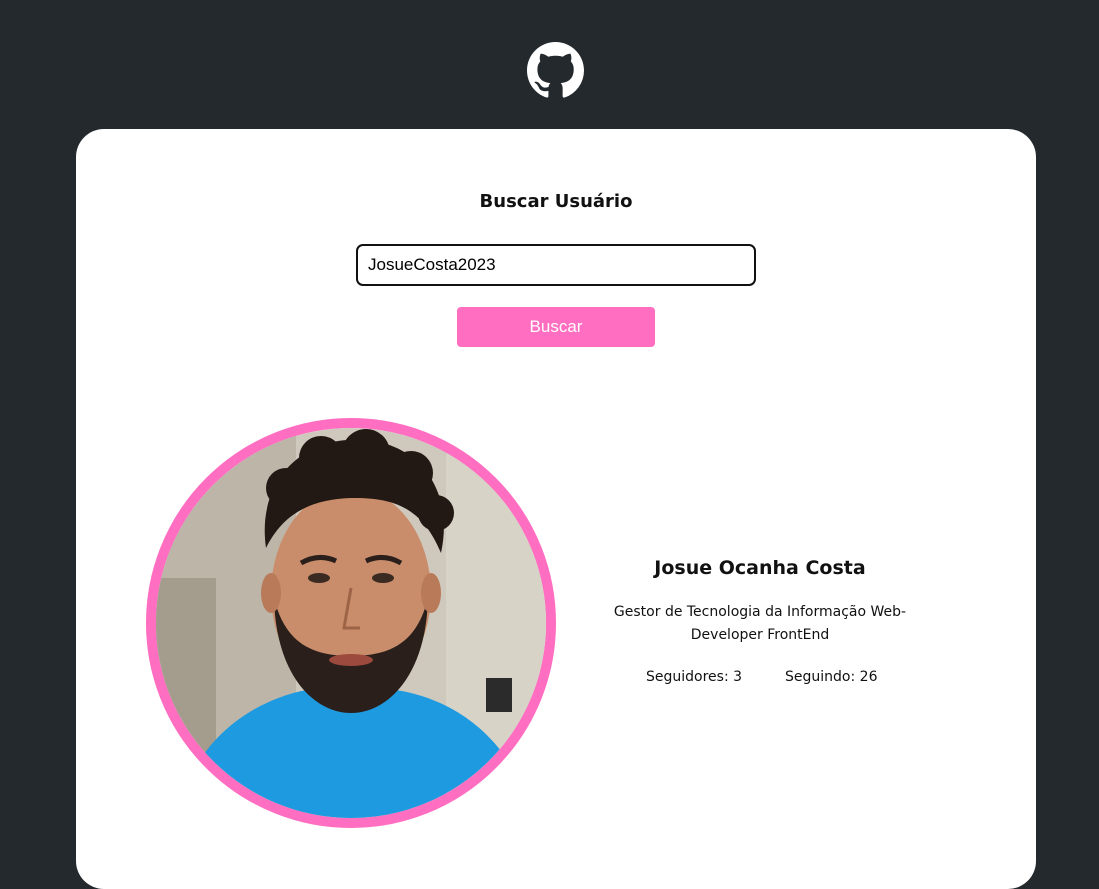  What do you see at coordinates (687, 677) in the screenshot?
I see `followers-label: Seguidores:` at bounding box center [687, 677].